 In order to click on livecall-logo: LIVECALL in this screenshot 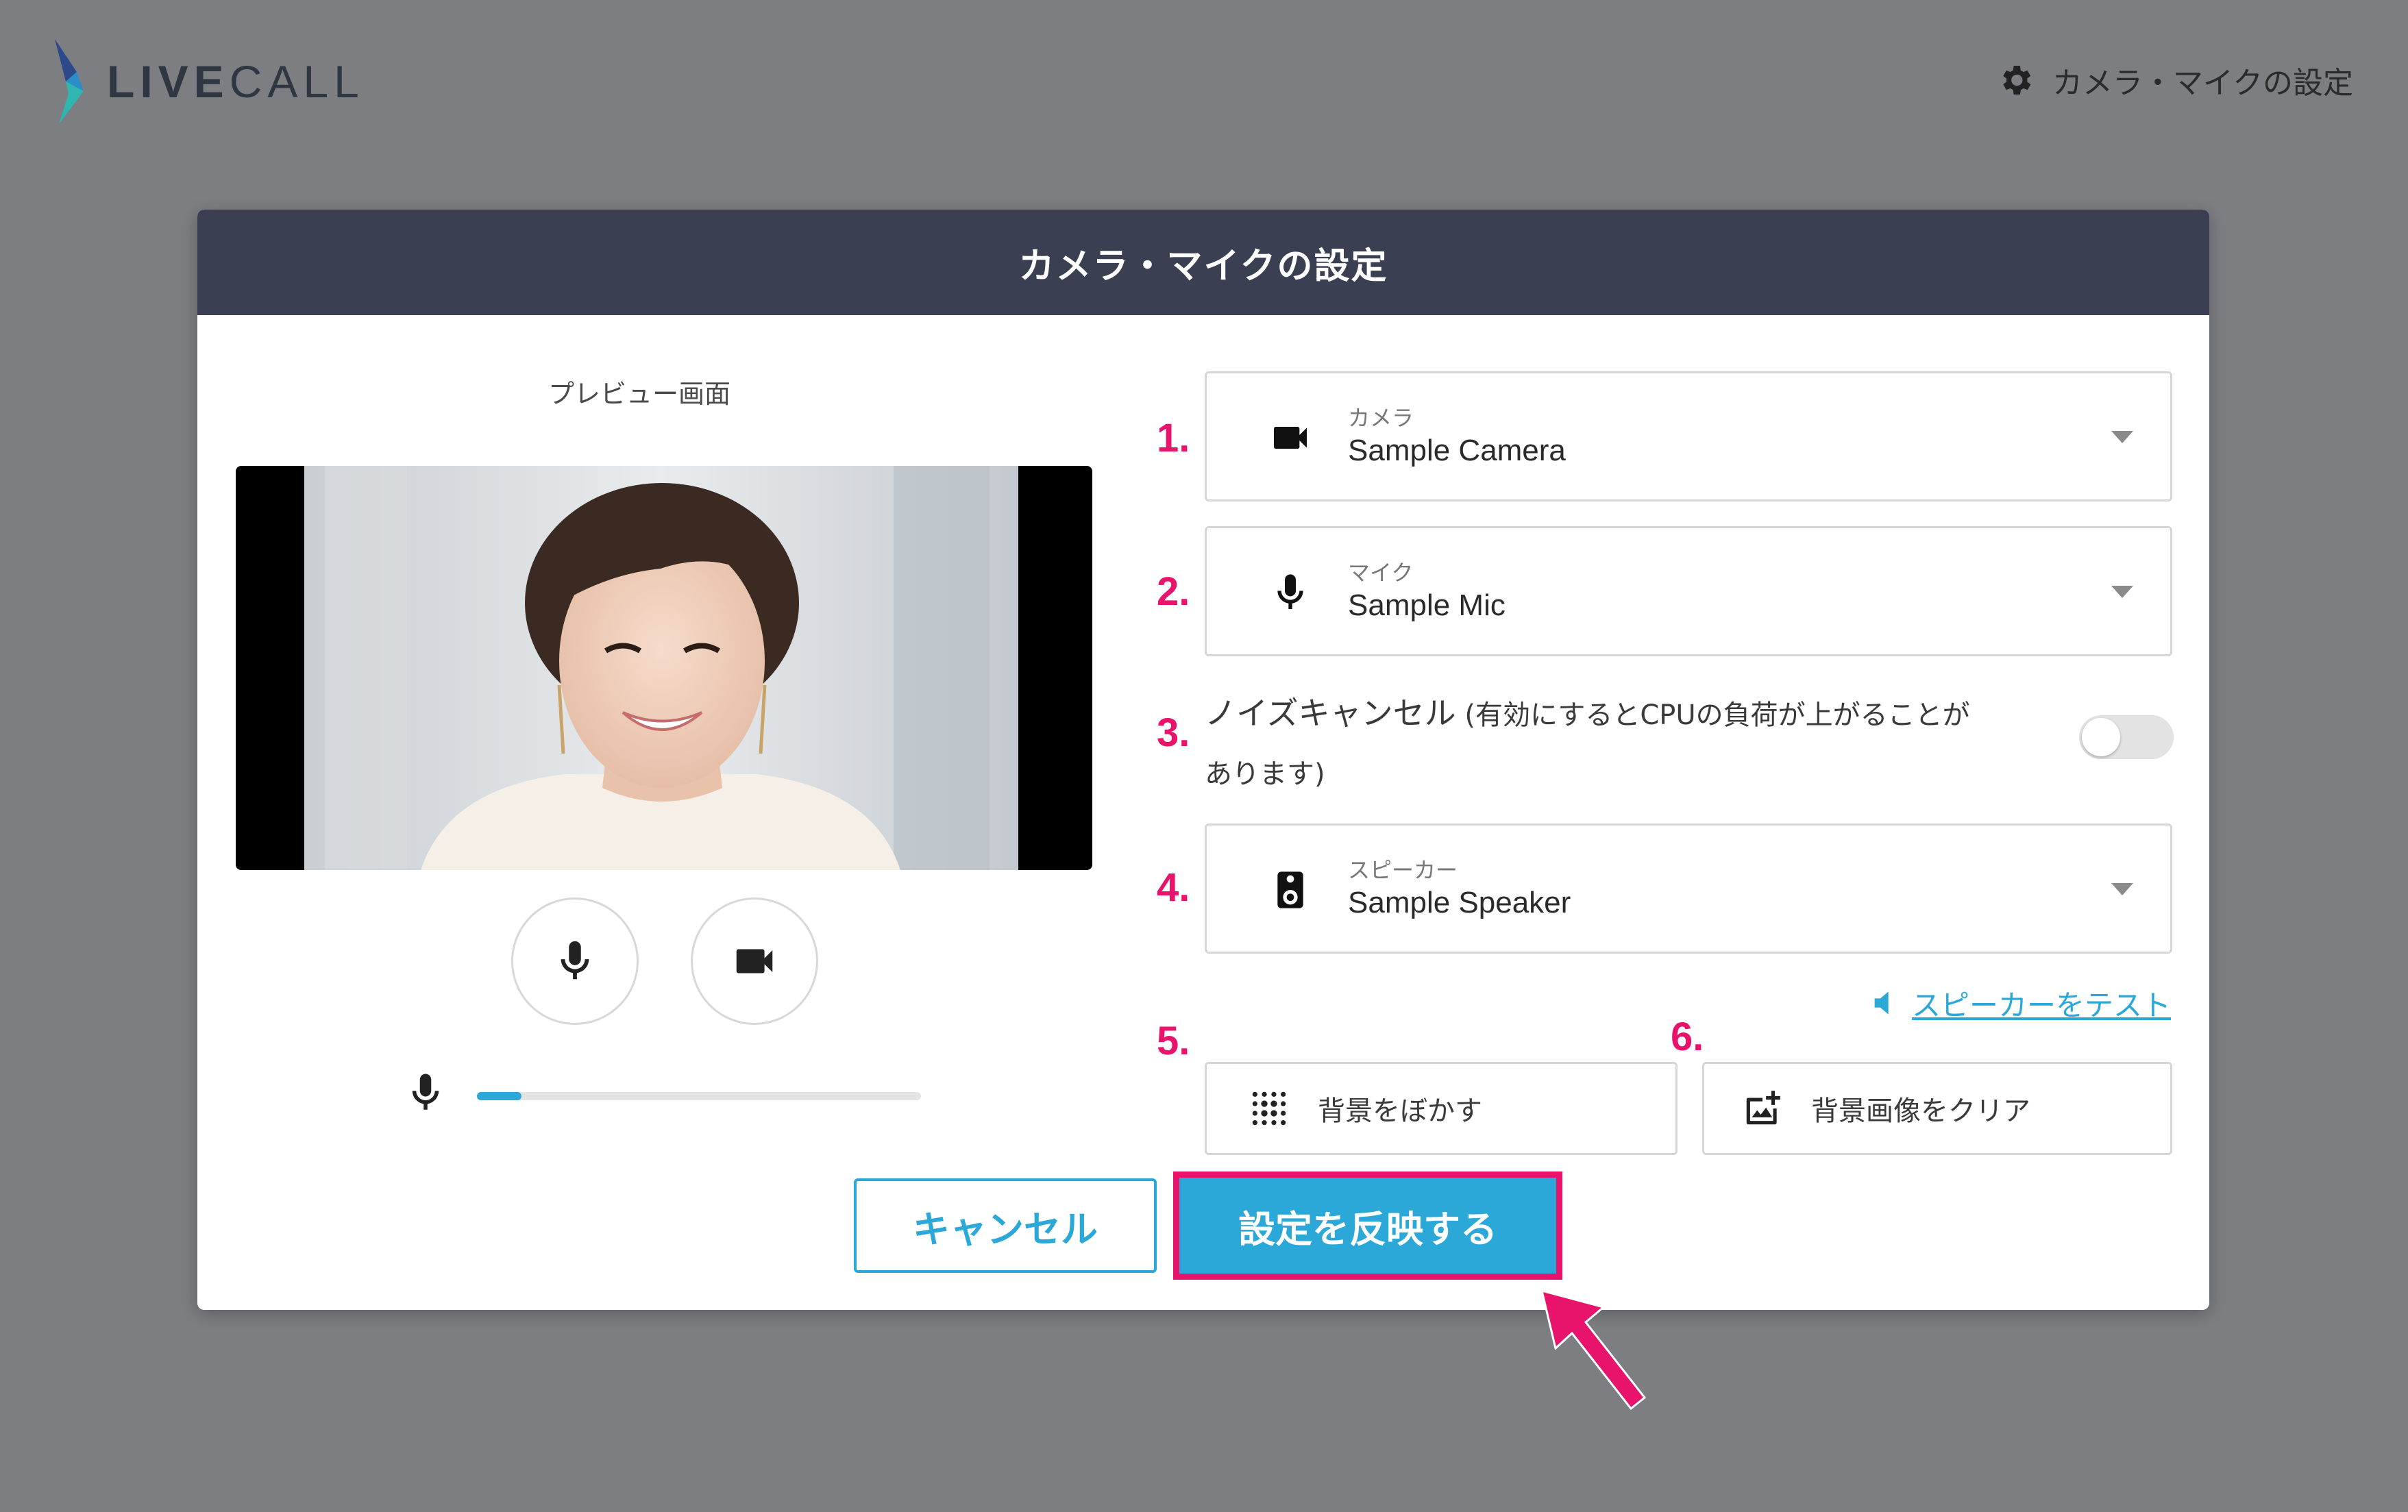, I will do `click(207, 81)`.